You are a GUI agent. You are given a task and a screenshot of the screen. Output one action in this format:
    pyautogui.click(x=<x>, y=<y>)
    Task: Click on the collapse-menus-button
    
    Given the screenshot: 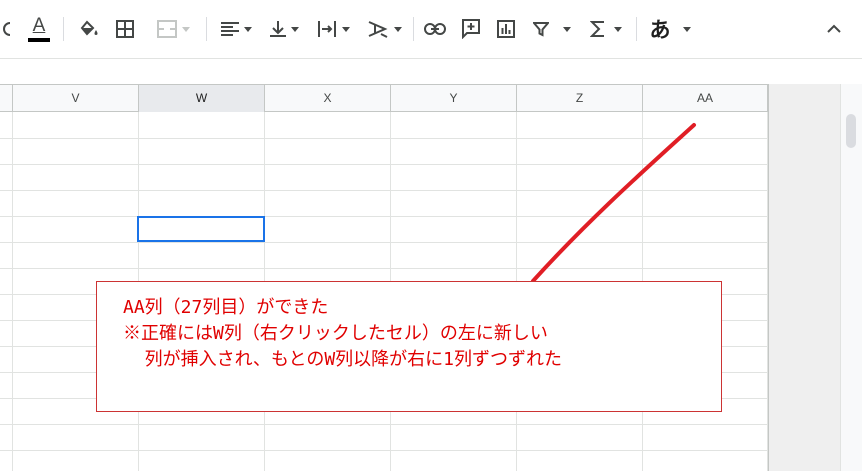 What is the action you would take?
    pyautogui.click(x=834, y=29)
    